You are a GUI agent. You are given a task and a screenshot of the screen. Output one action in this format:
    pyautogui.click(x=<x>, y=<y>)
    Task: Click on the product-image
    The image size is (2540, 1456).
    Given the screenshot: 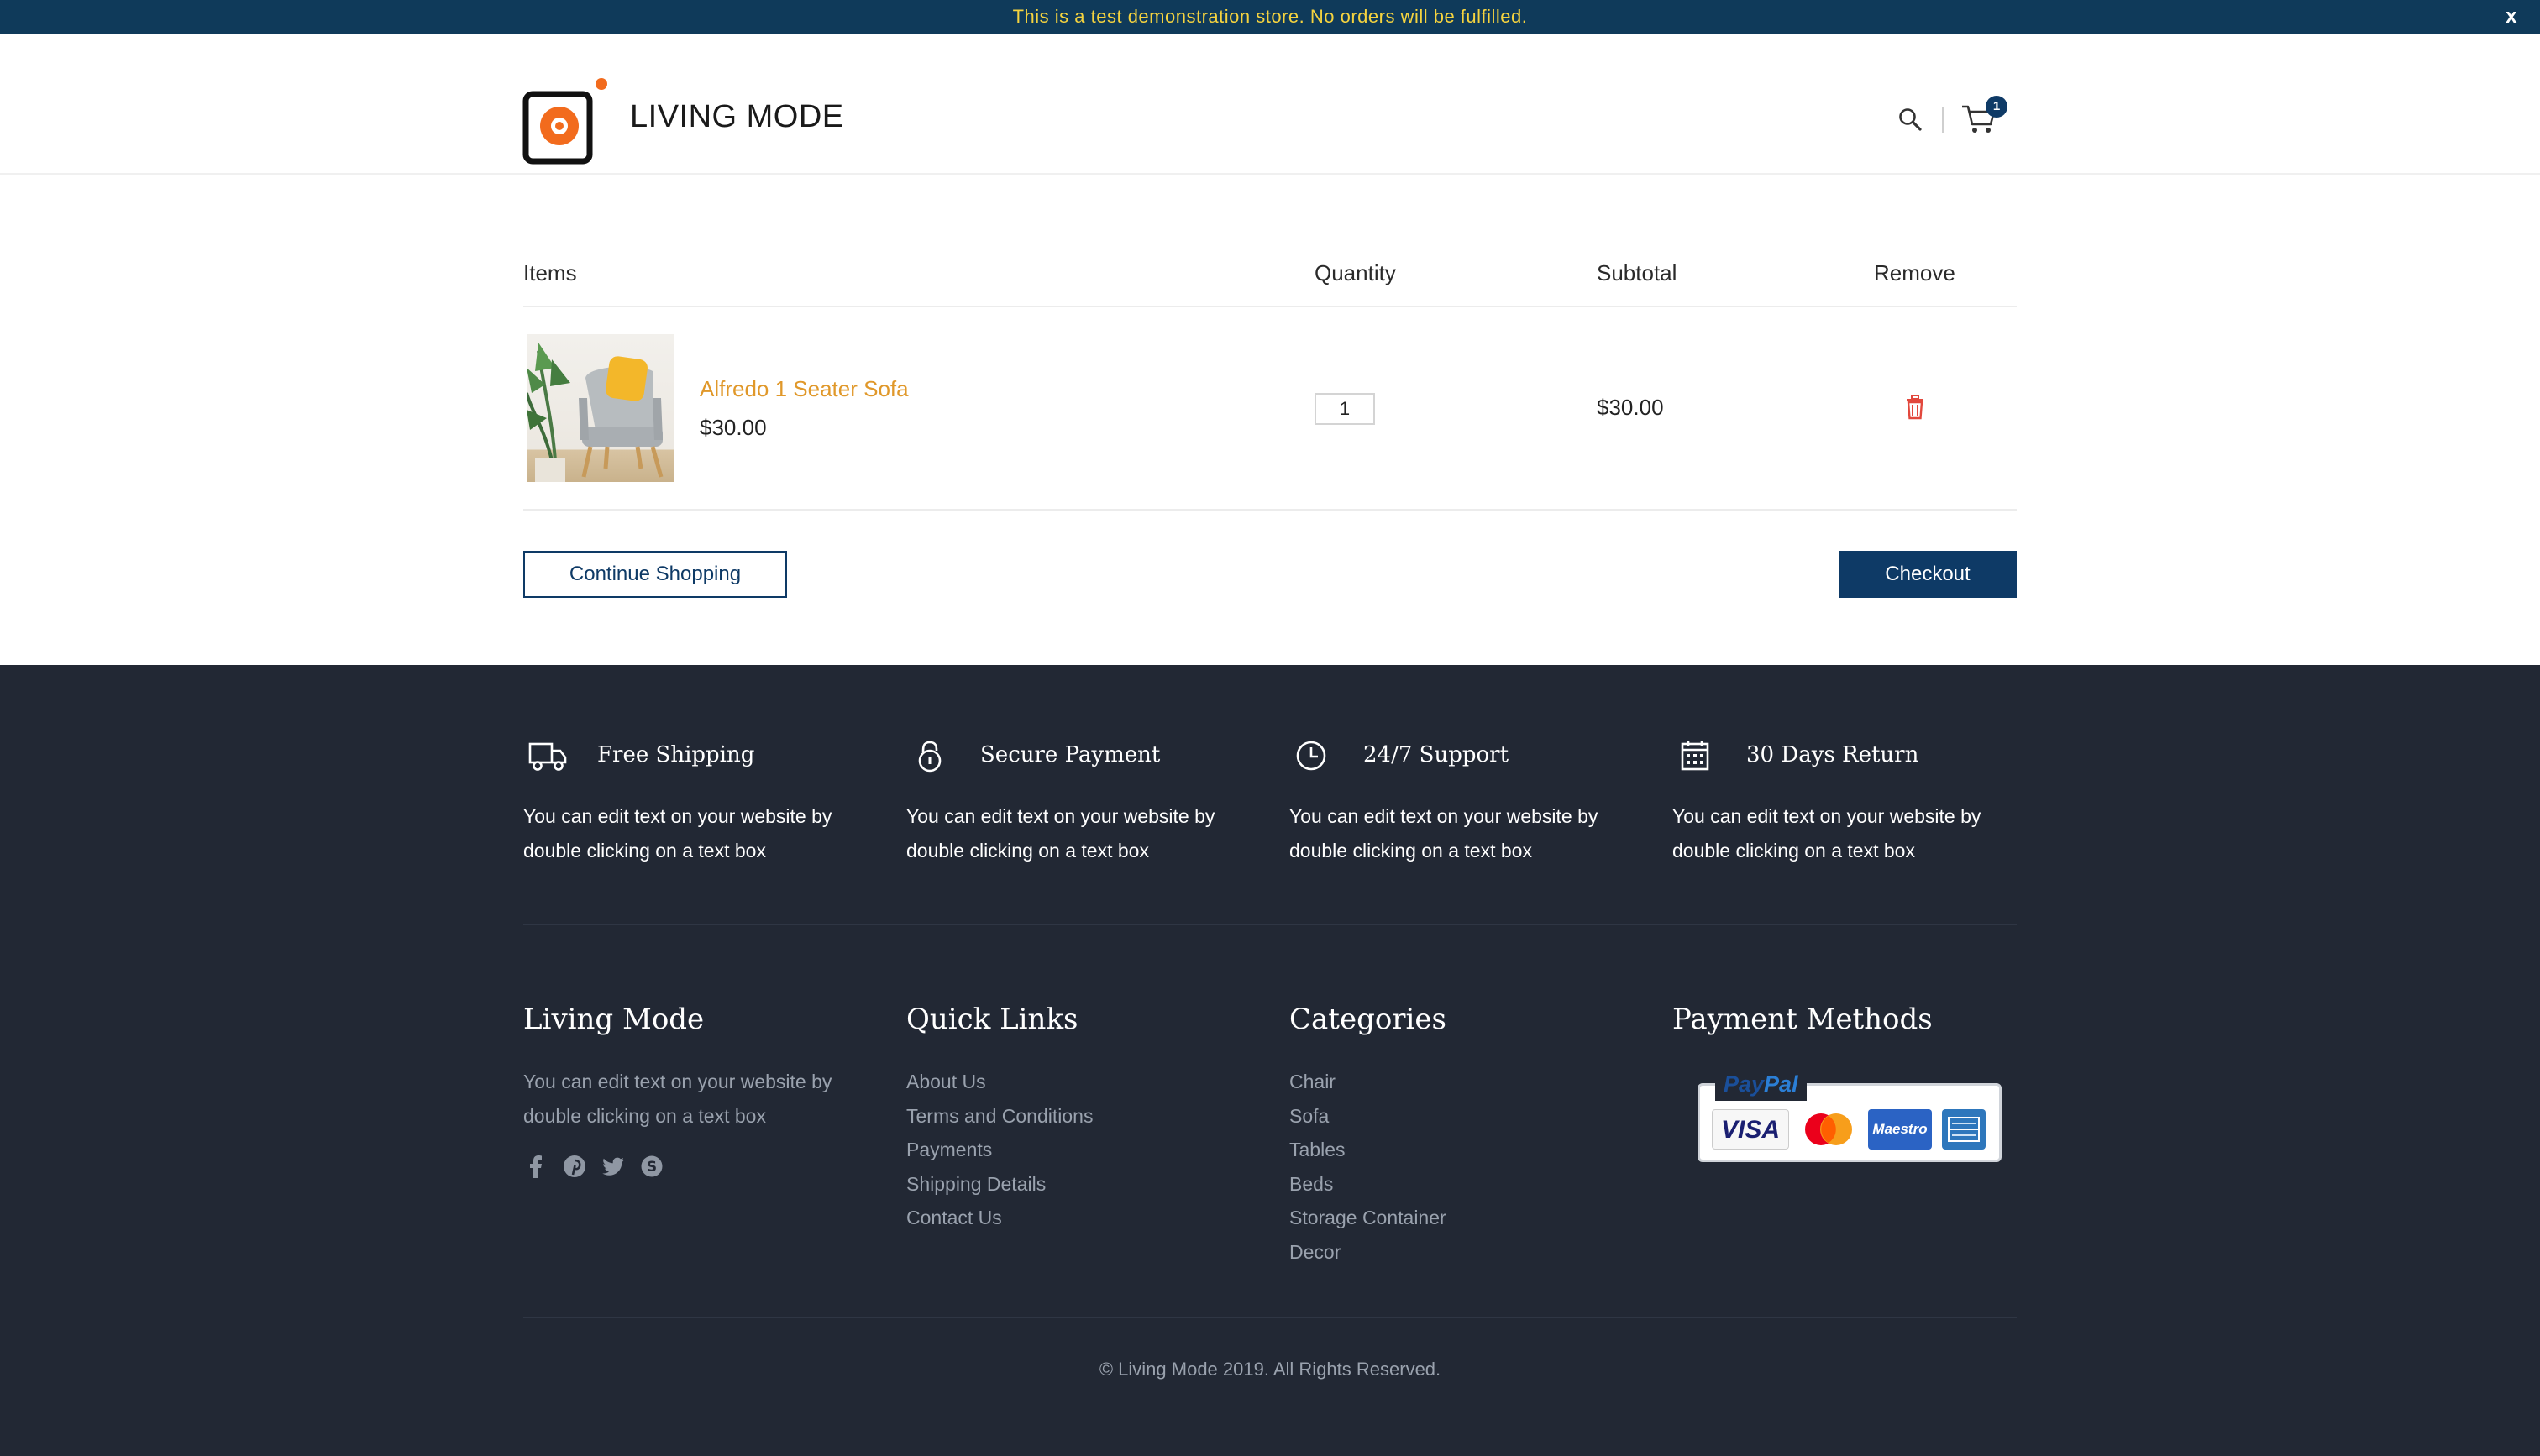 What is the action you would take?
    pyautogui.click(x=600, y=408)
    